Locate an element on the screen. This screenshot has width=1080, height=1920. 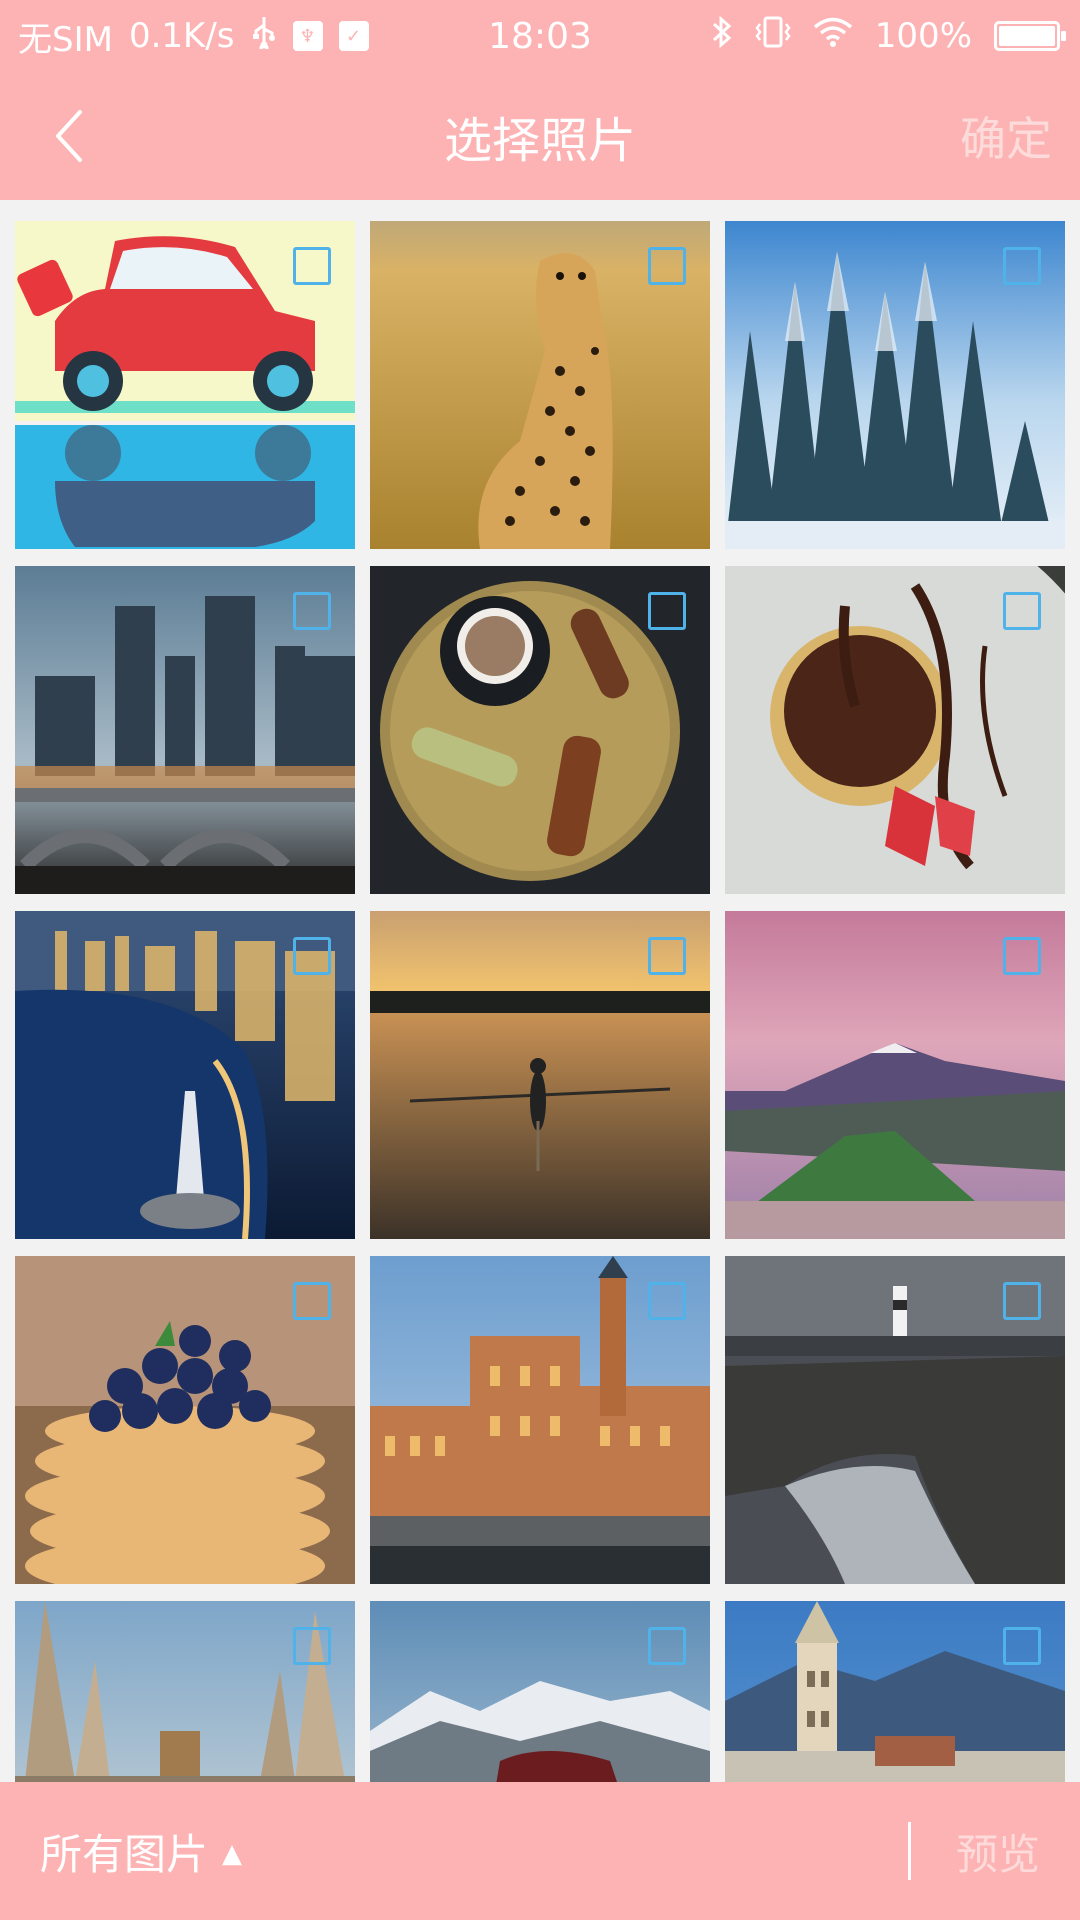
usb-icon is located at coordinates (264, 36).